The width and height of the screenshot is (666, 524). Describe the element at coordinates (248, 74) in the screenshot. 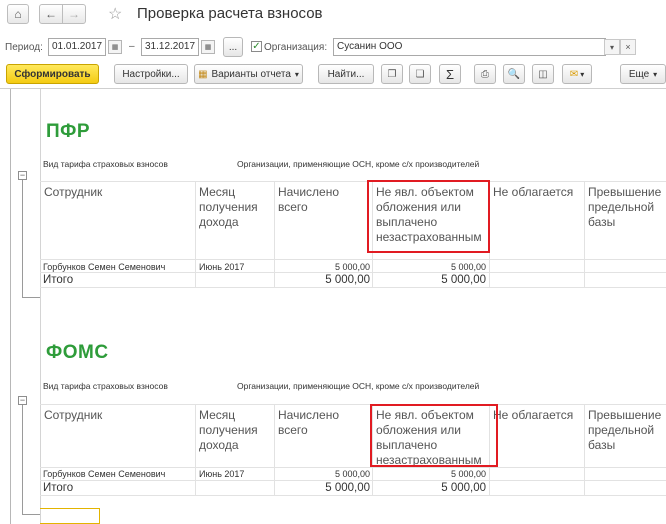

I see `report-variants-button: ▦ Варианты отчета ▾` at that location.